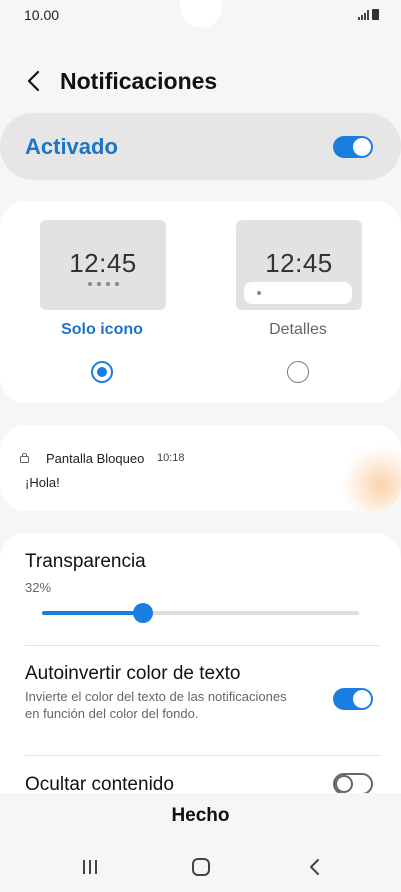  I want to click on icon-only-preview: 12:45, so click(103, 265).